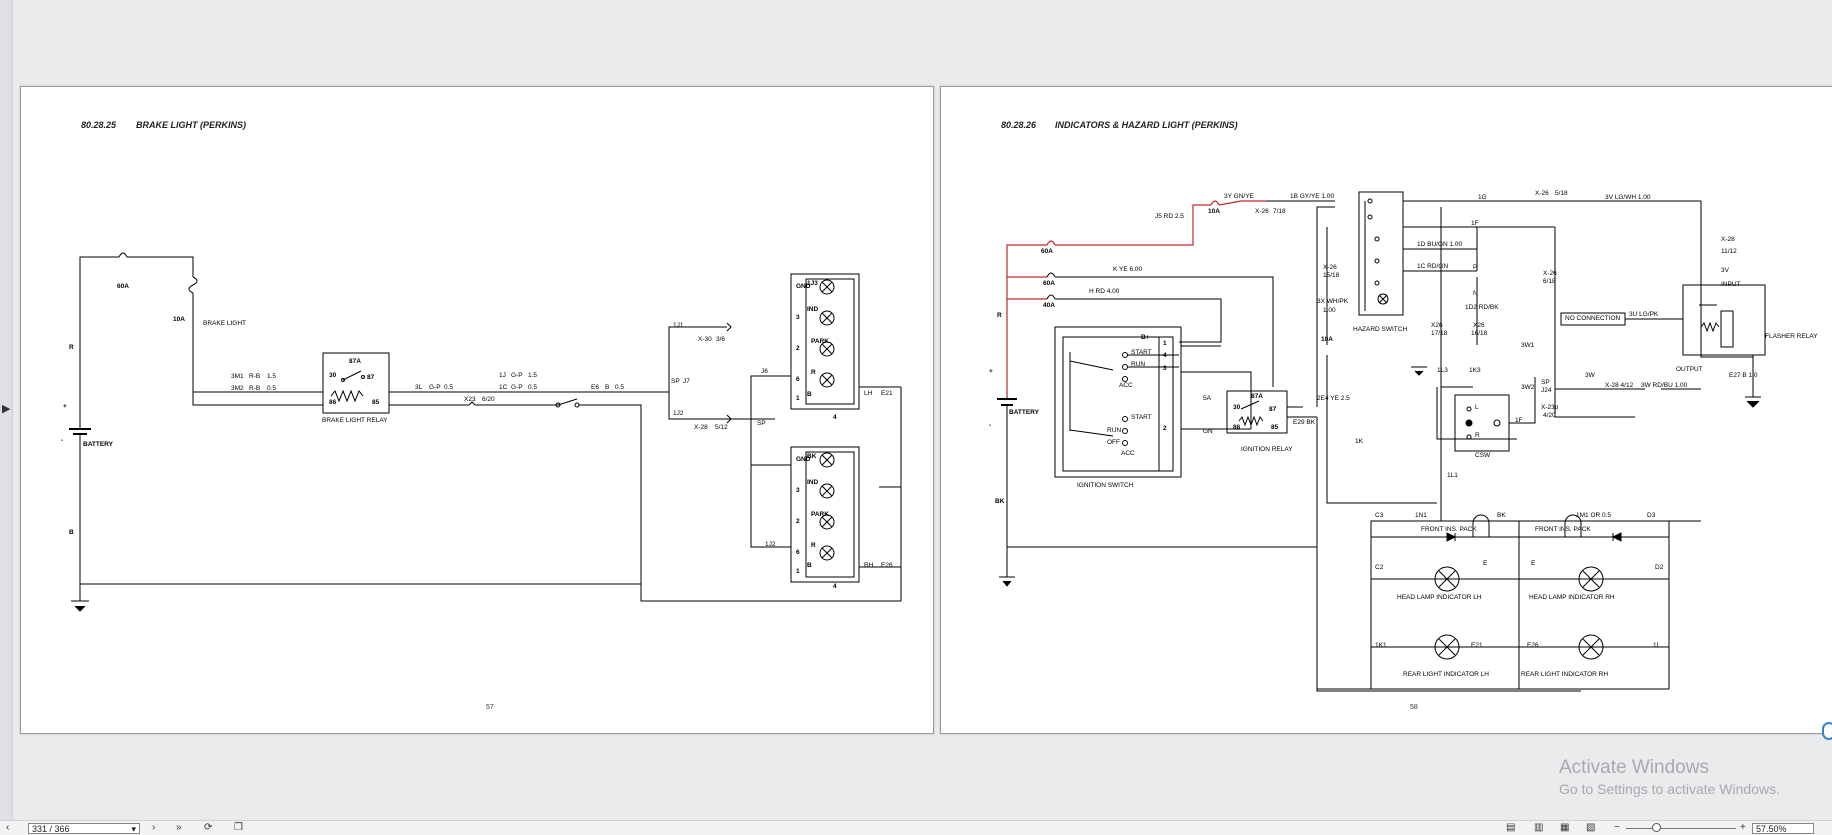 Image resolution: width=1832 pixels, height=835 pixels. I want to click on connector-x28-b-pin: 11/12, so click(1729, 251).